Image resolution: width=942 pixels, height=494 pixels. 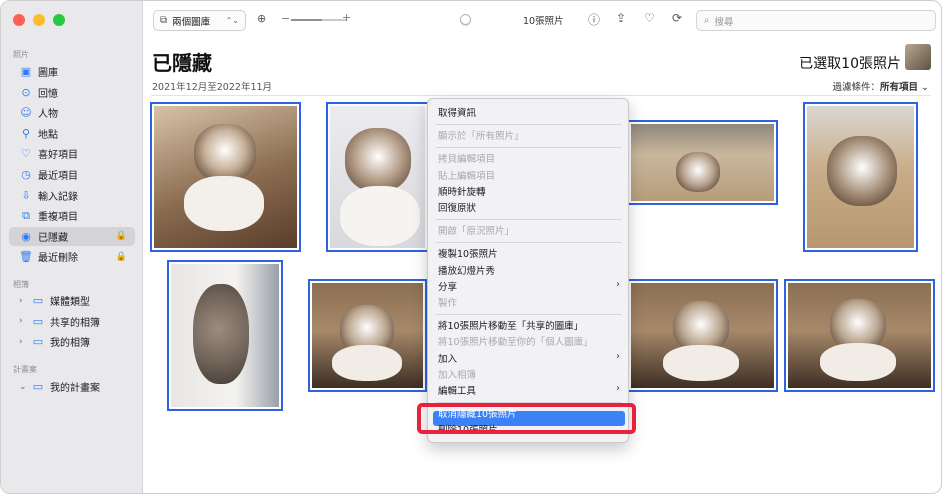 What do you see at coordinates (529, 302) in the screenshot?
I see `menu-item: 製作` at bounding box center [529, 302].